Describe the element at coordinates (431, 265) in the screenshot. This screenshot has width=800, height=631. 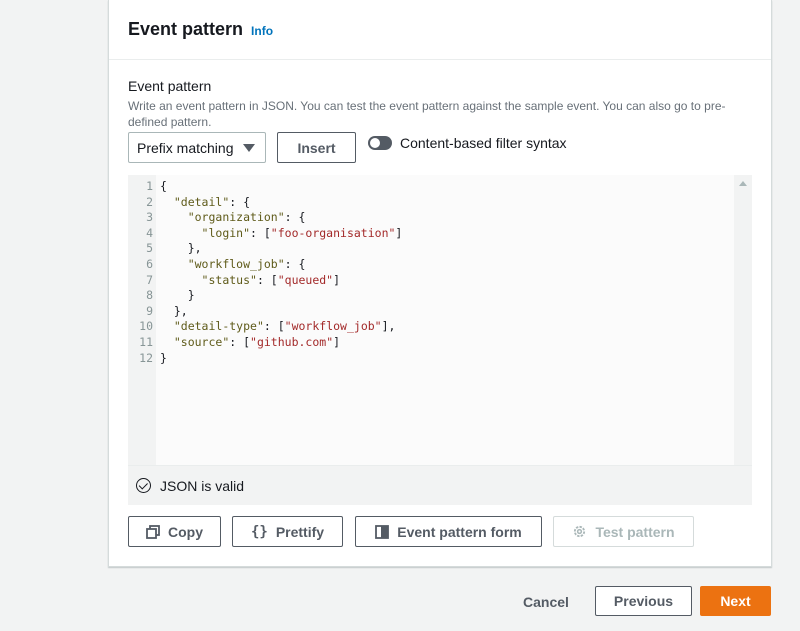
I see `code-line: 6 "workflow_job": {` at that location.